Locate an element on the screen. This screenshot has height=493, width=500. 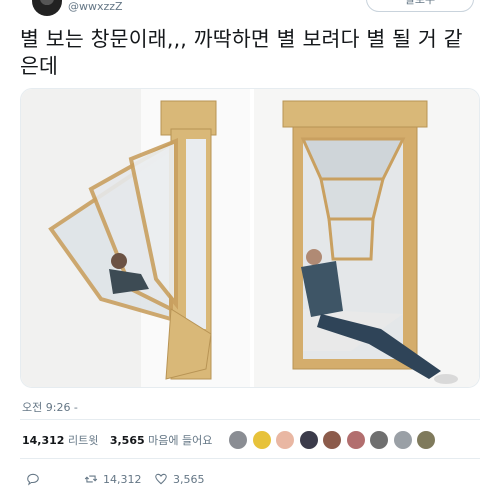
reply-icon is located at coordinates (33, 479).